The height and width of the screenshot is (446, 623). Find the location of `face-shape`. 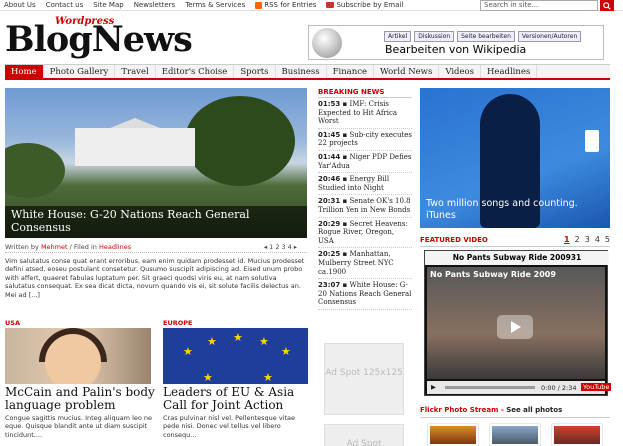

face-shape is located at coordinates (73, 359).